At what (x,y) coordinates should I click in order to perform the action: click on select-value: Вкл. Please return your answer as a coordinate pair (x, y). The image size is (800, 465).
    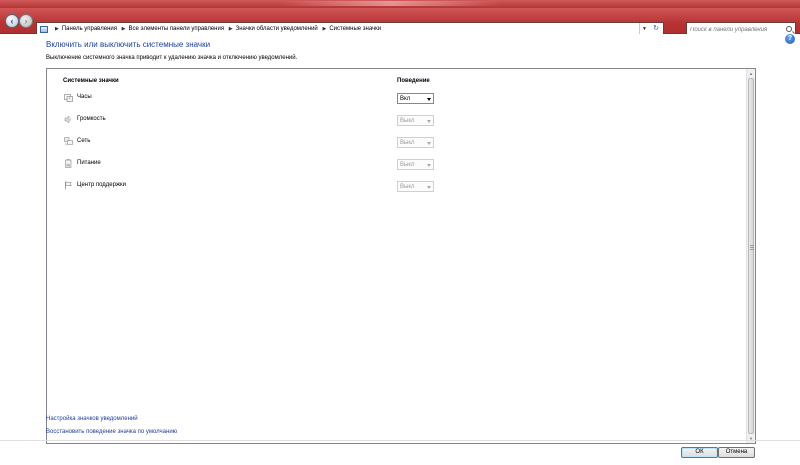
    Looking at the image, I should click on (405, 99).